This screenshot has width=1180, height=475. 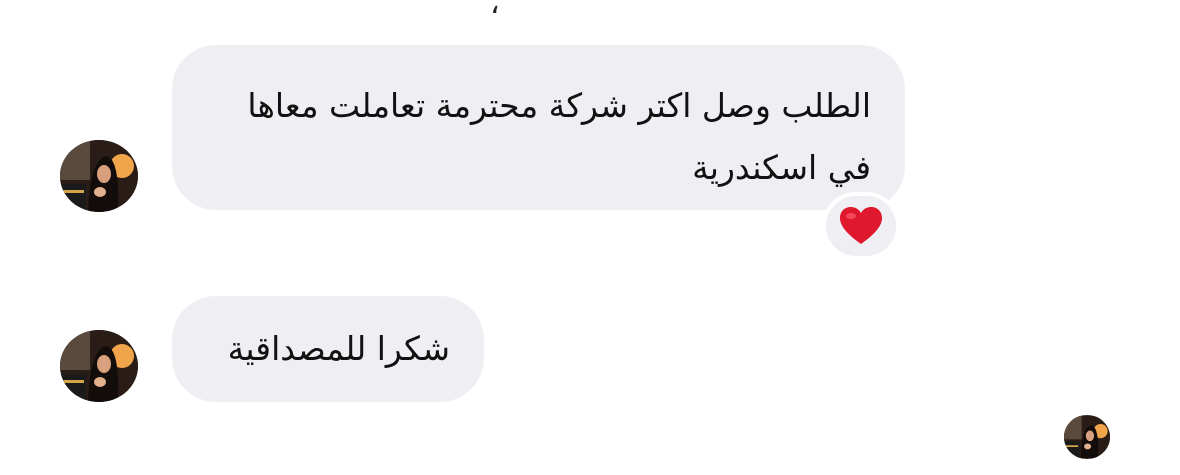 I want to click on message-text: شكرا للمصداقية, so click(x=338, y=348).